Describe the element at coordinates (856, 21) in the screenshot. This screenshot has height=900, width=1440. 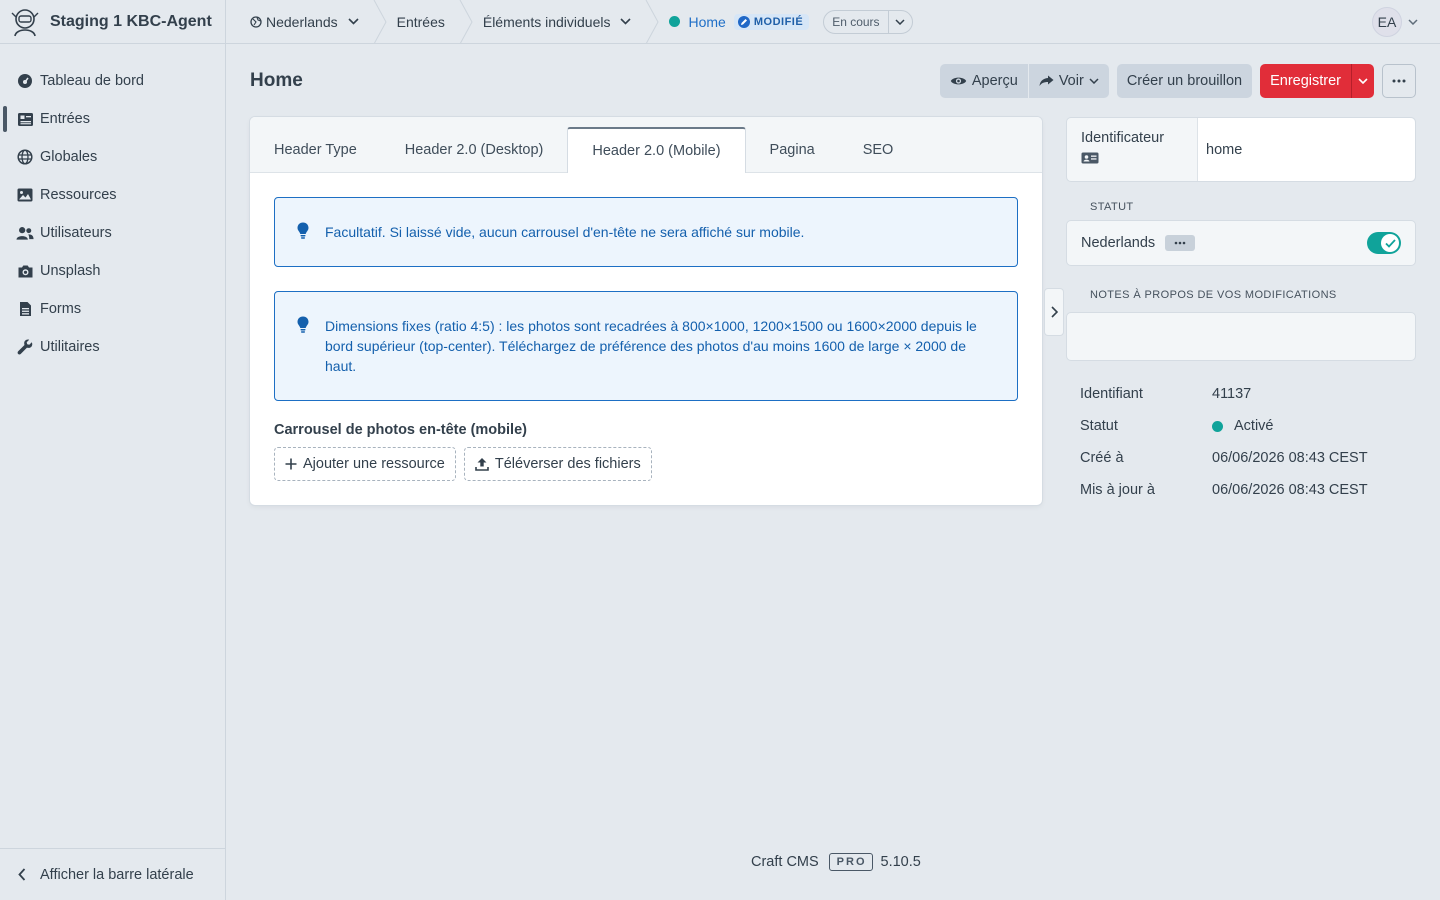
I see `draft-status-label: En cours` at that location.